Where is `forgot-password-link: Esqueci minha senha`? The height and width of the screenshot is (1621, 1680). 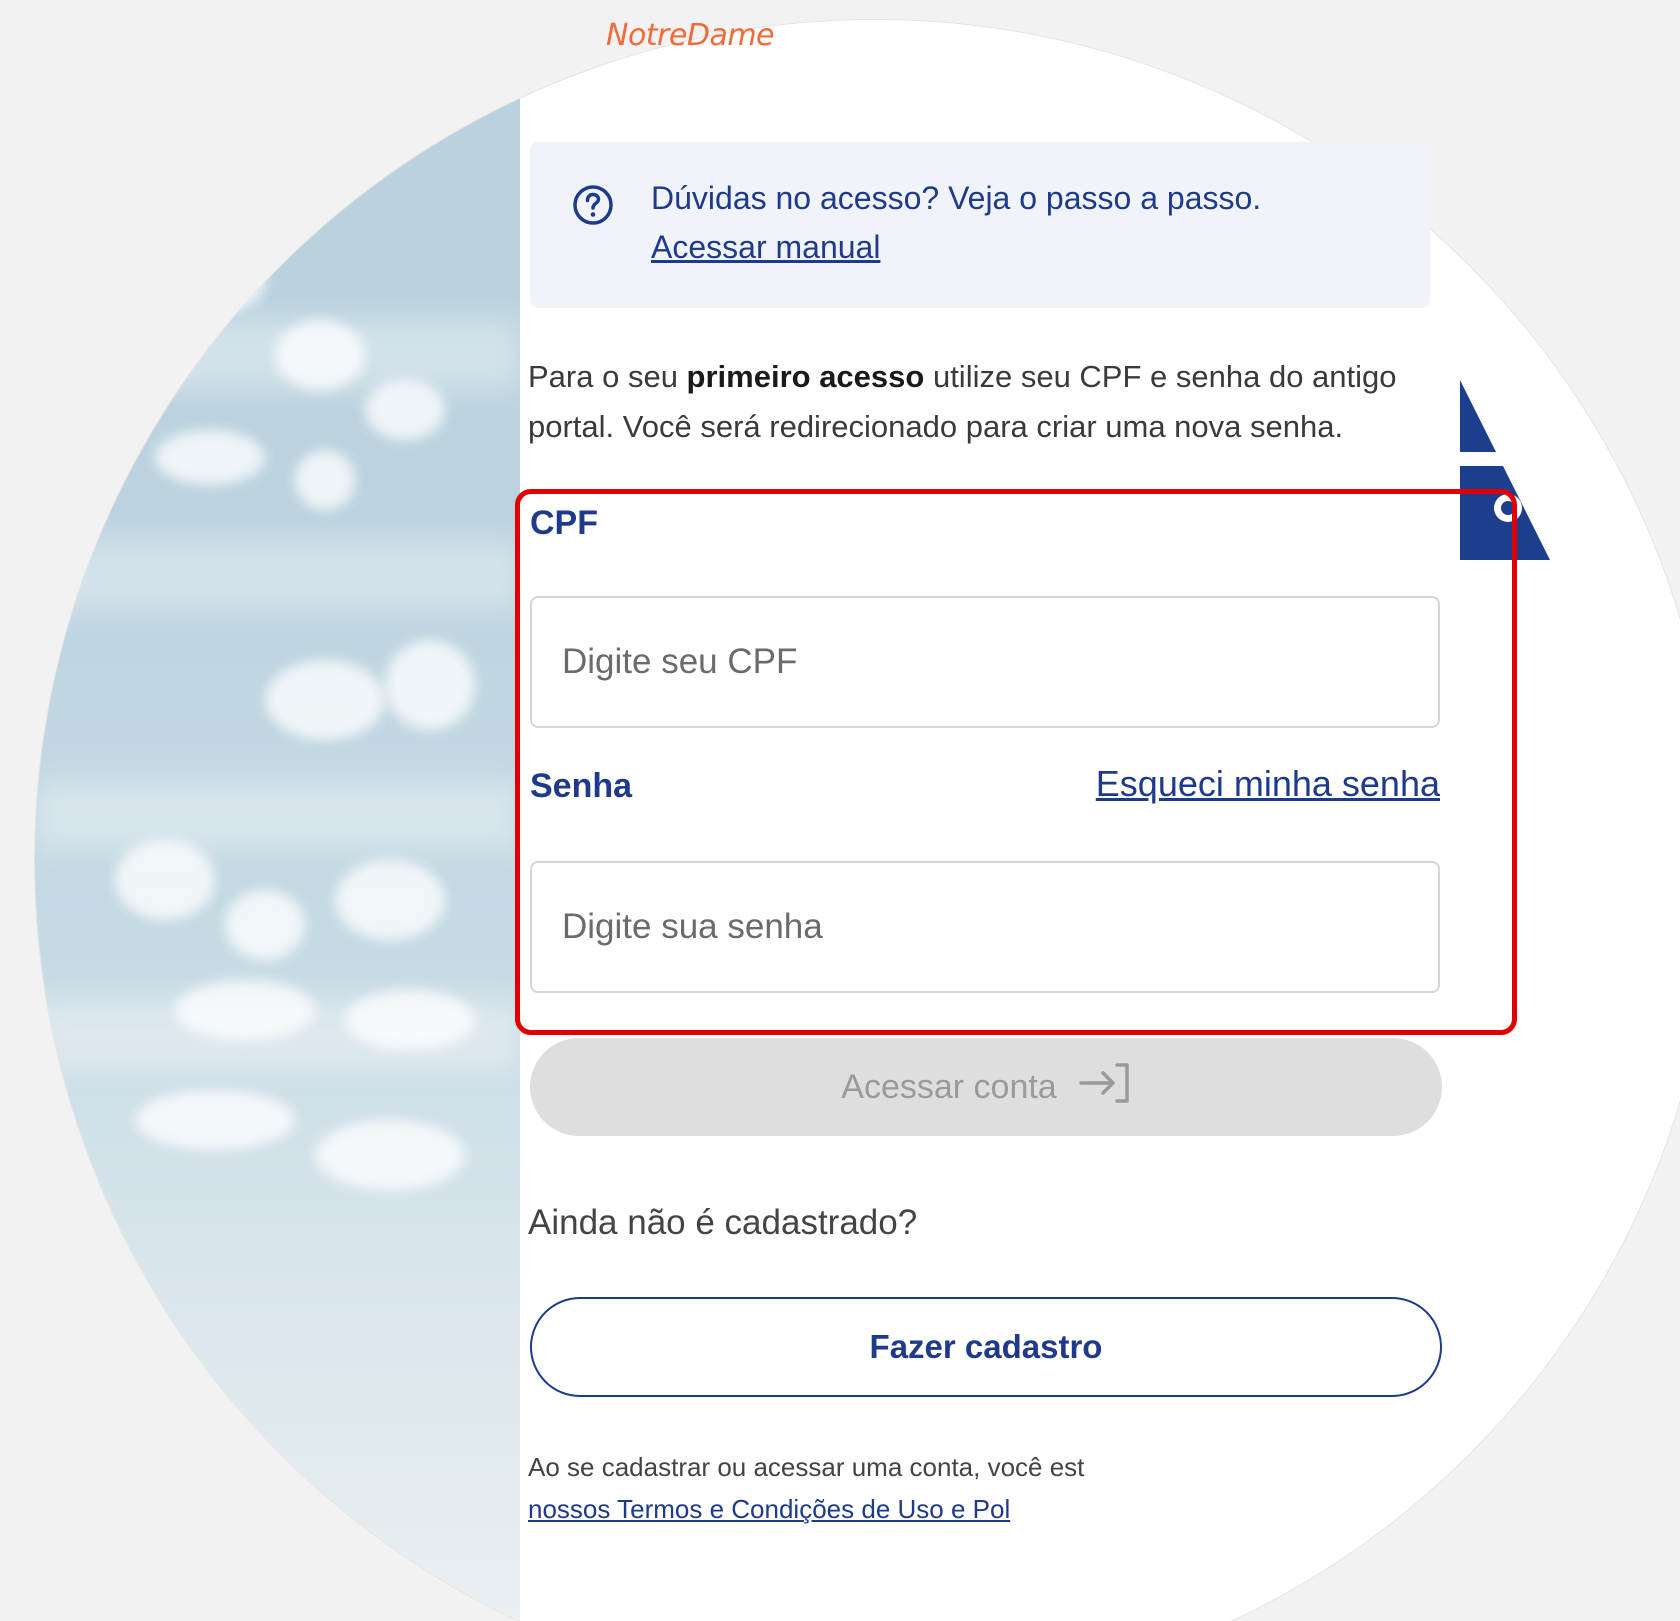
forgot-password-link: Esqueci minha senha is located at coordinates (1268, 784).